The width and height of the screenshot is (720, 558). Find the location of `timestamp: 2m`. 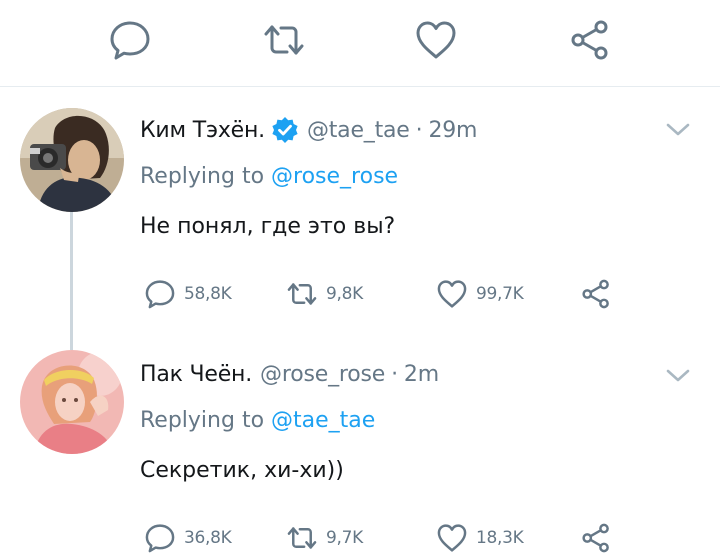

timestamp: 2m is located at coordinates (421, 374).